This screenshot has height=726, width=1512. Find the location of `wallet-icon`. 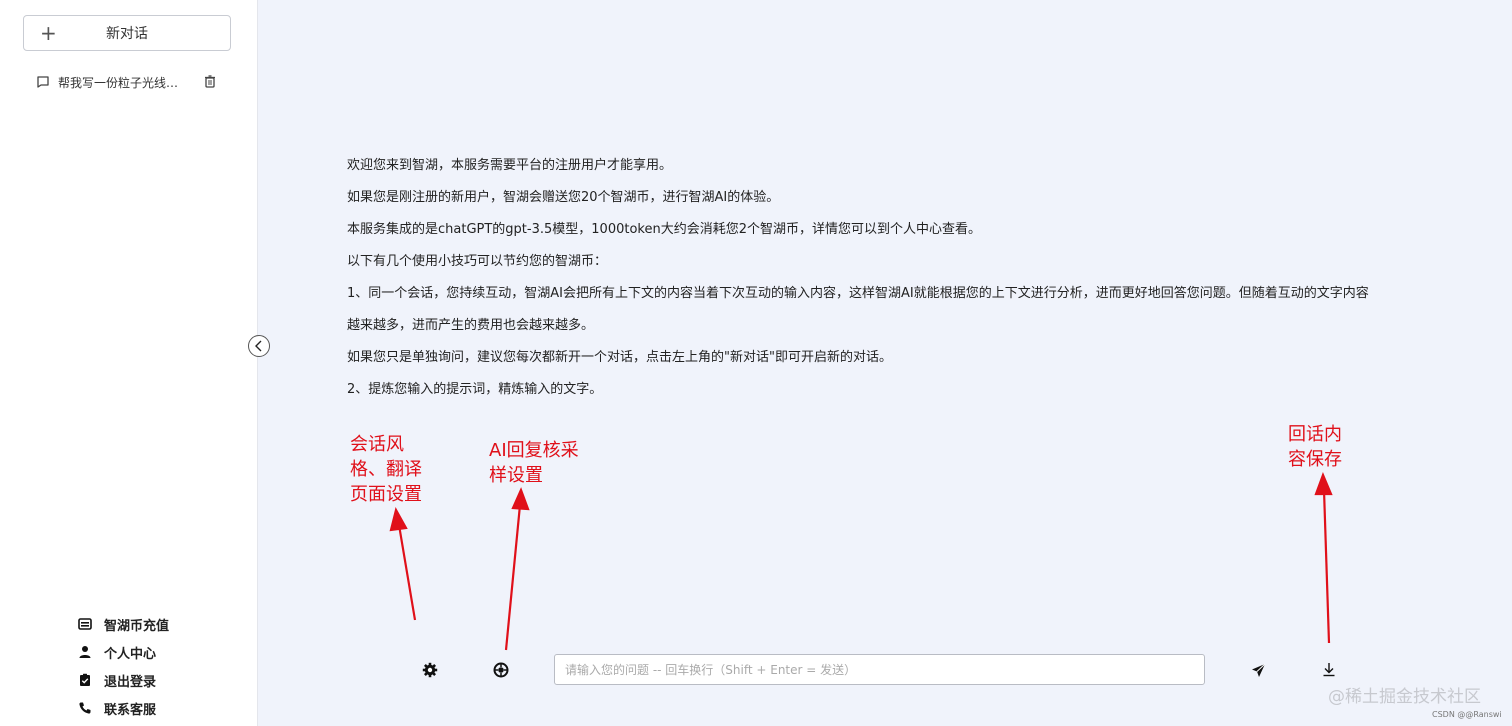

wallet-icon is located at coordinates (85, 624).